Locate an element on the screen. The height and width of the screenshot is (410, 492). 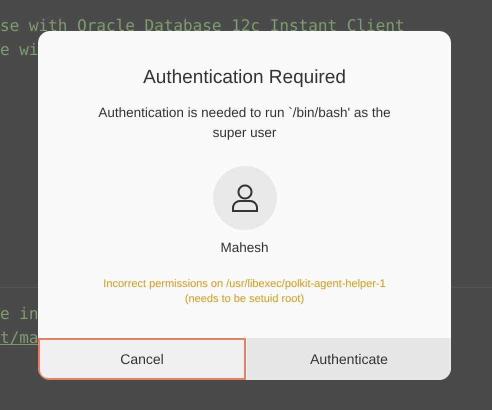
dialog-title: Authentication Required is located at coordinates (244, 78).